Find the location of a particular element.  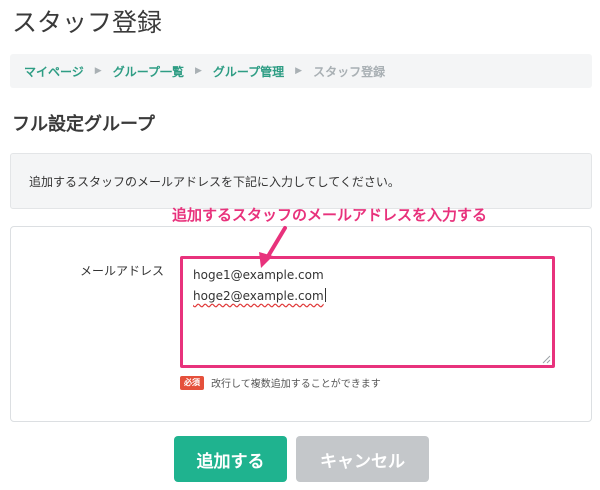

hint-text: 改行して複数追加することができます is located at coordinates (296, 384).